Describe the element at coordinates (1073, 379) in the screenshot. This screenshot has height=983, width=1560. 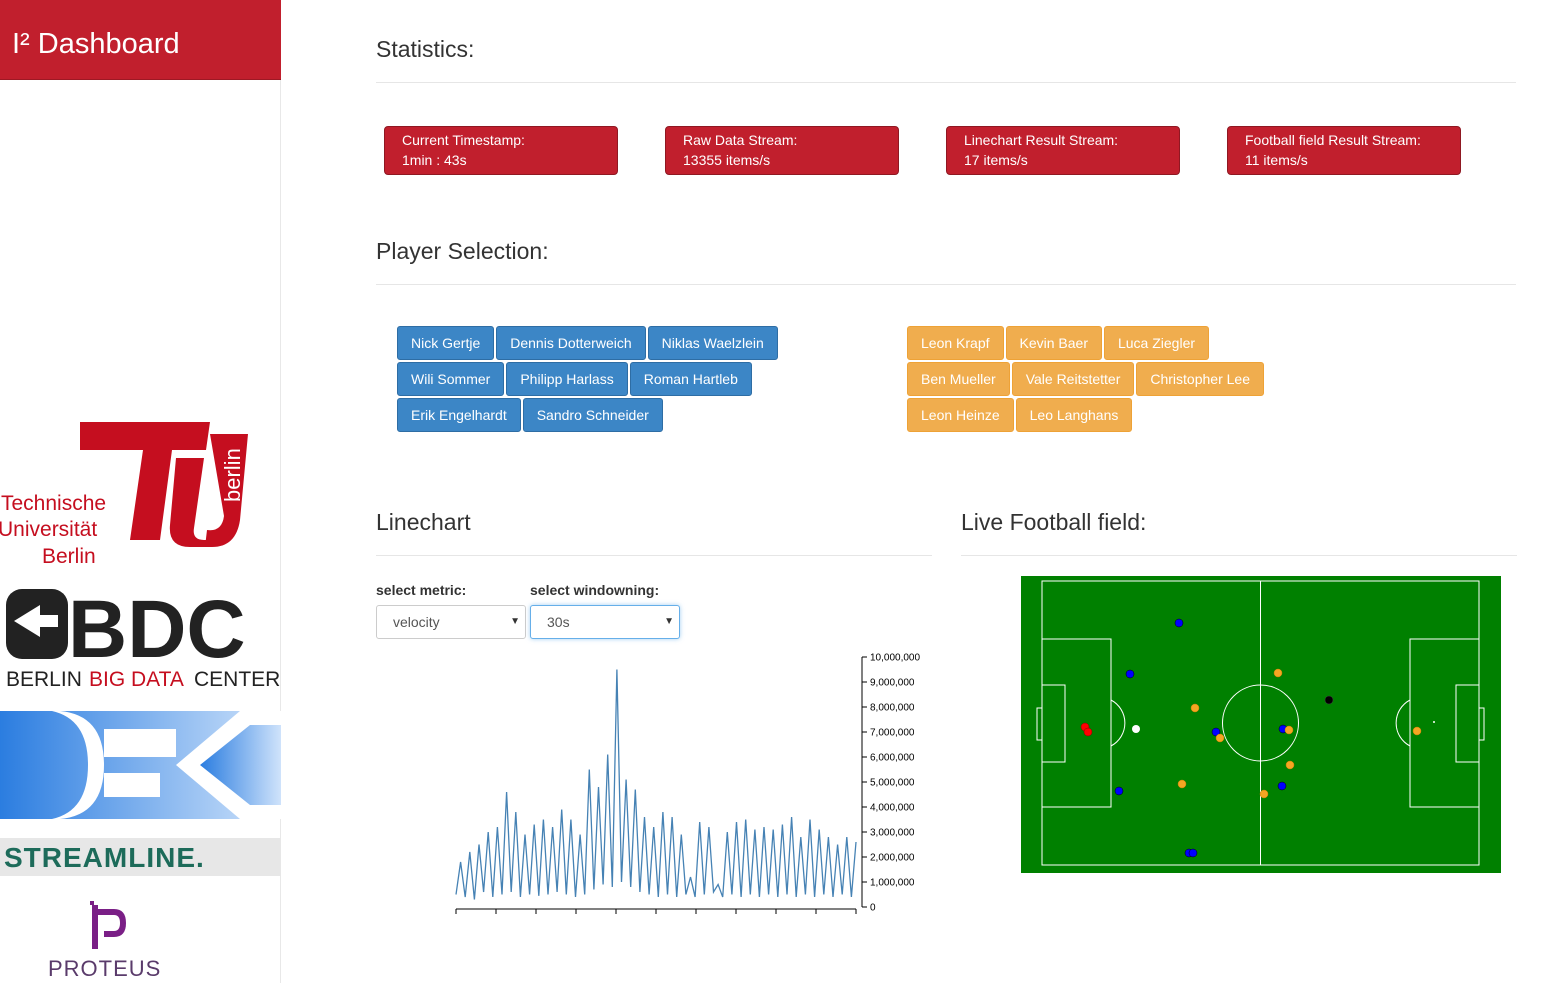
I see `player-button-orange: Vale Reitstetter` at that location.